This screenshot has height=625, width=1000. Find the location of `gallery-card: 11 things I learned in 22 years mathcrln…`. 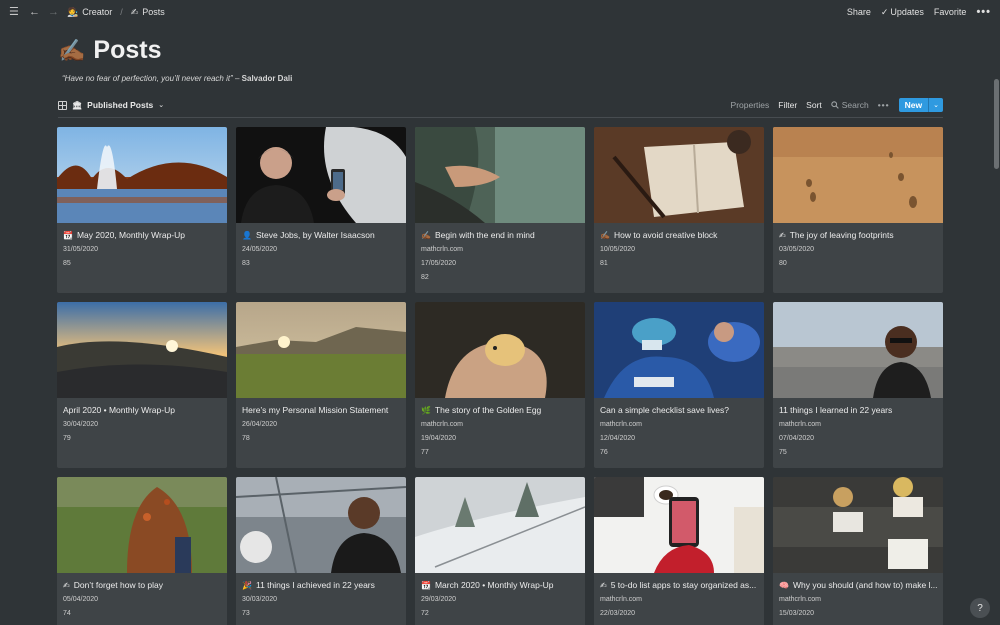

gallery-card: 11 things I learned in 22 years mathcrln… is located at coordinates (858, 385).